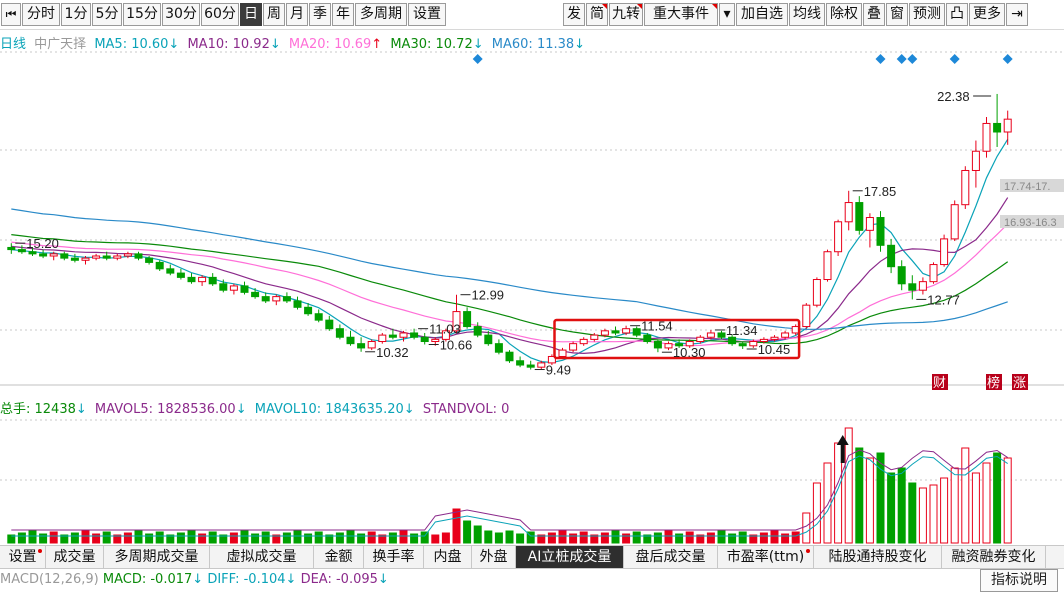 This screenshot has width=1064, height=601. What do you see at coordinates (427, 14) in the screenshot?
I see `period-button-12: 设置` at bounding box center [427, 14].